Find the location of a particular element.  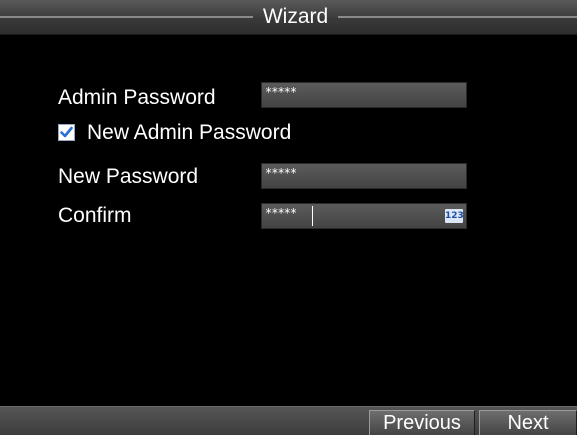

title-bar: Wizard is located at coordinates (288, 17).